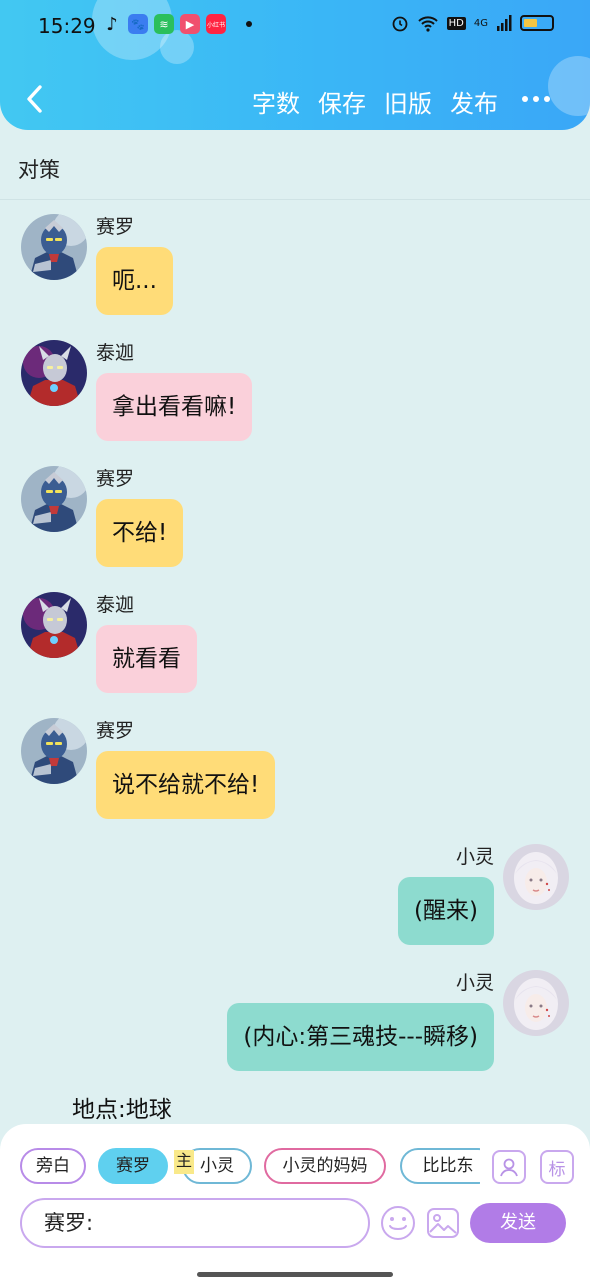  Describe the element at coordinates (295, 26) in the screenshot. I see `status-bar: 15:29 ♪ 🐾 ≋ ▶ 小红书 HD 4G` at that location.